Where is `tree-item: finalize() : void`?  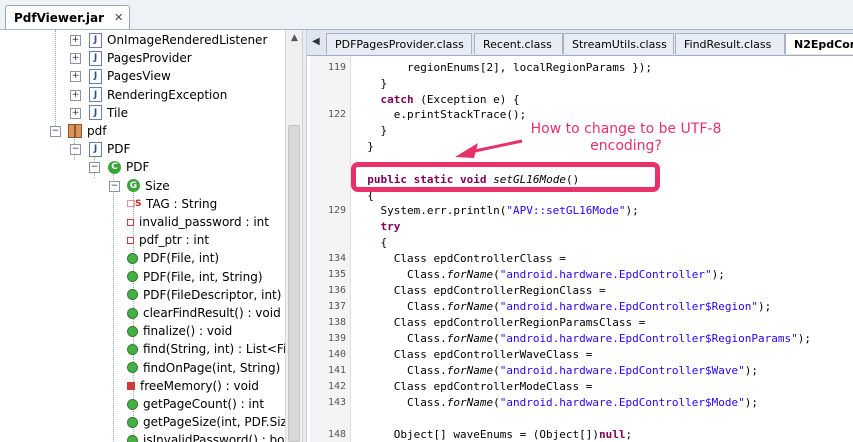
tree-item: finalize() : void is located at coordinates (179, 331).